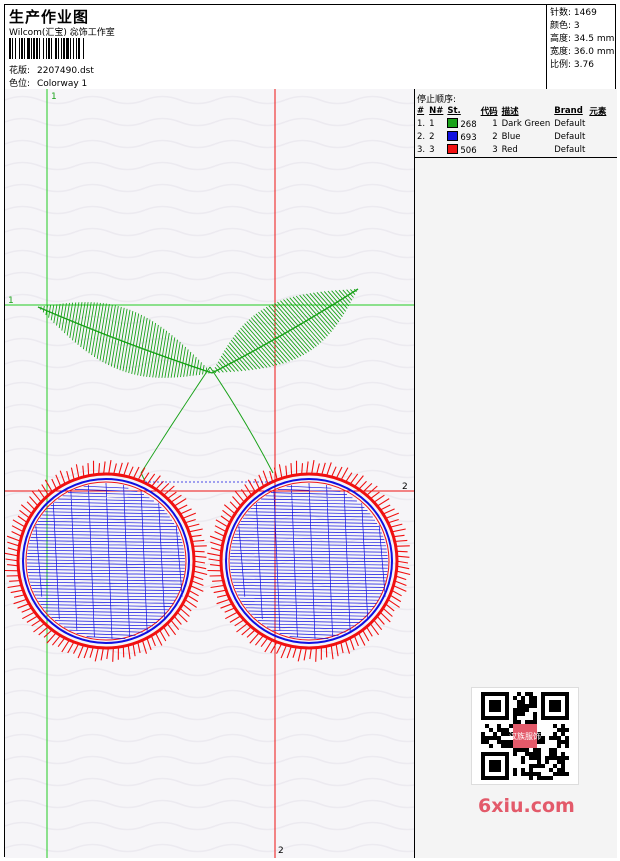 This screenshot has height=861, width=620. What do you see at coordinates (516, 157) in the screenshot?
I see `stop-panel-divider` at bounding box center [516, 157].